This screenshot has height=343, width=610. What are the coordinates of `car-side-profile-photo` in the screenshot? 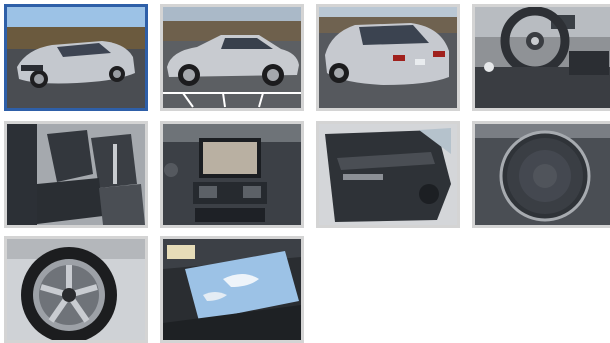 It's located at (232, 57).